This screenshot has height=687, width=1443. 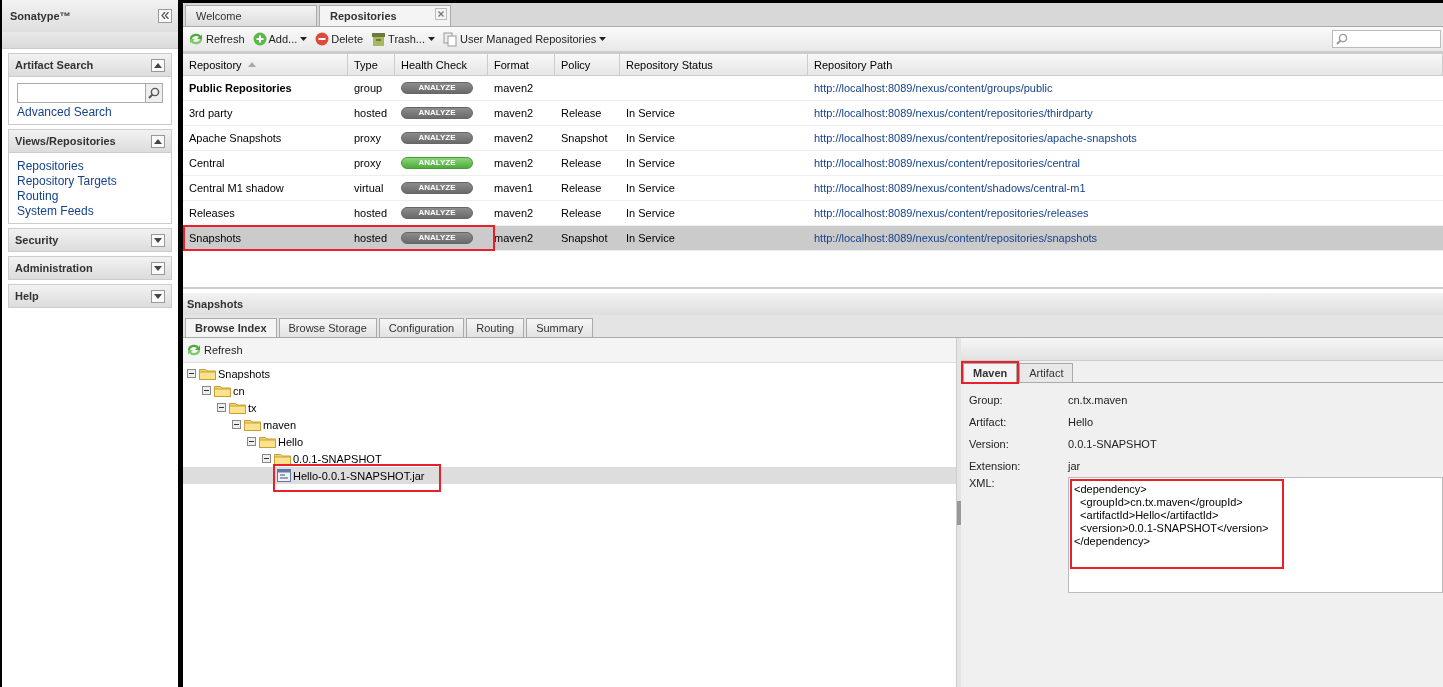 I want to click on toolbar-button: User Managed Repositories, so click(x=524, y=39).